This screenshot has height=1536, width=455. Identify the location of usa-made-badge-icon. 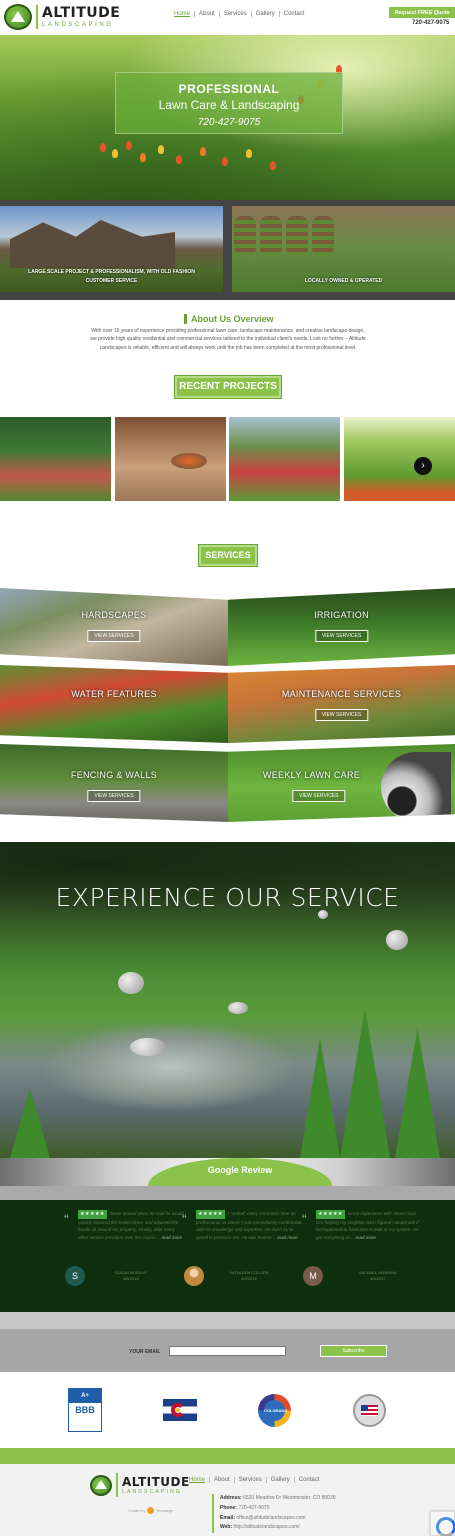
(369, 1410).